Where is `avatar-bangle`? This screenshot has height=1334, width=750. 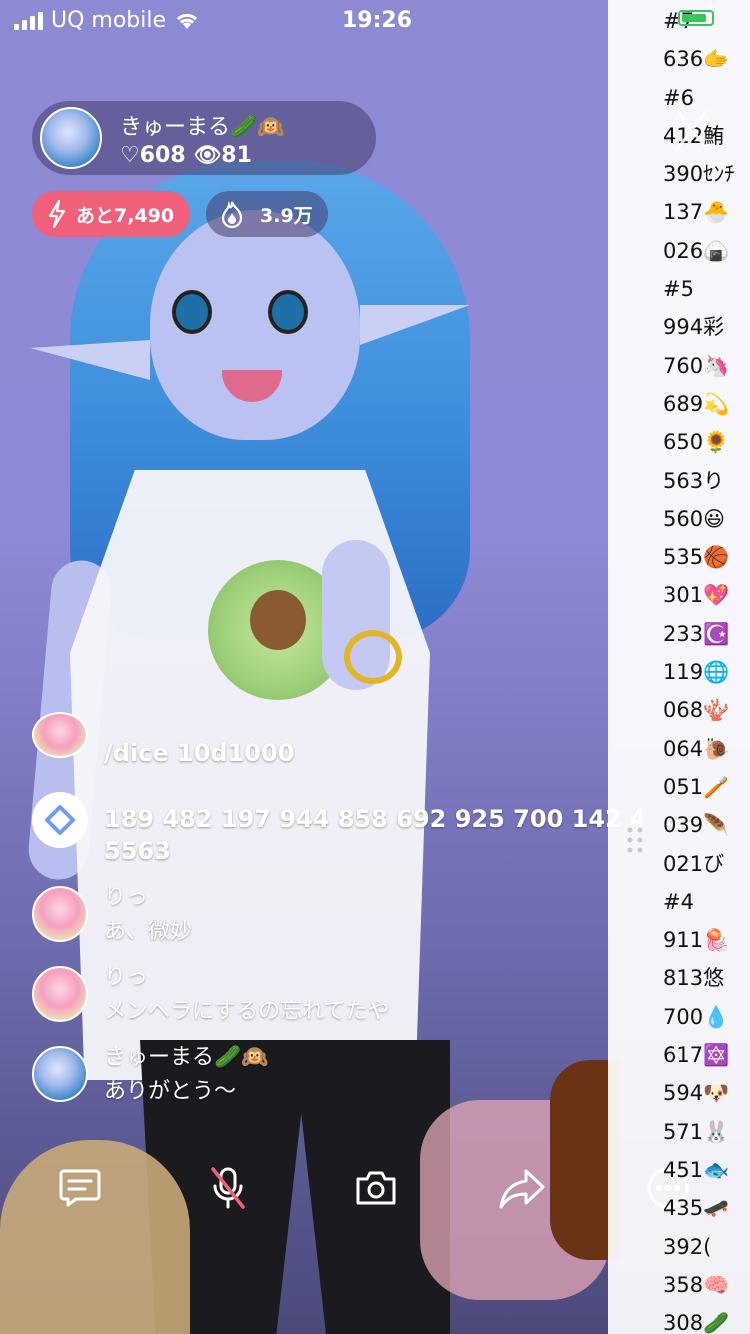 avatar-bangle is located at coordinates (373, 657).